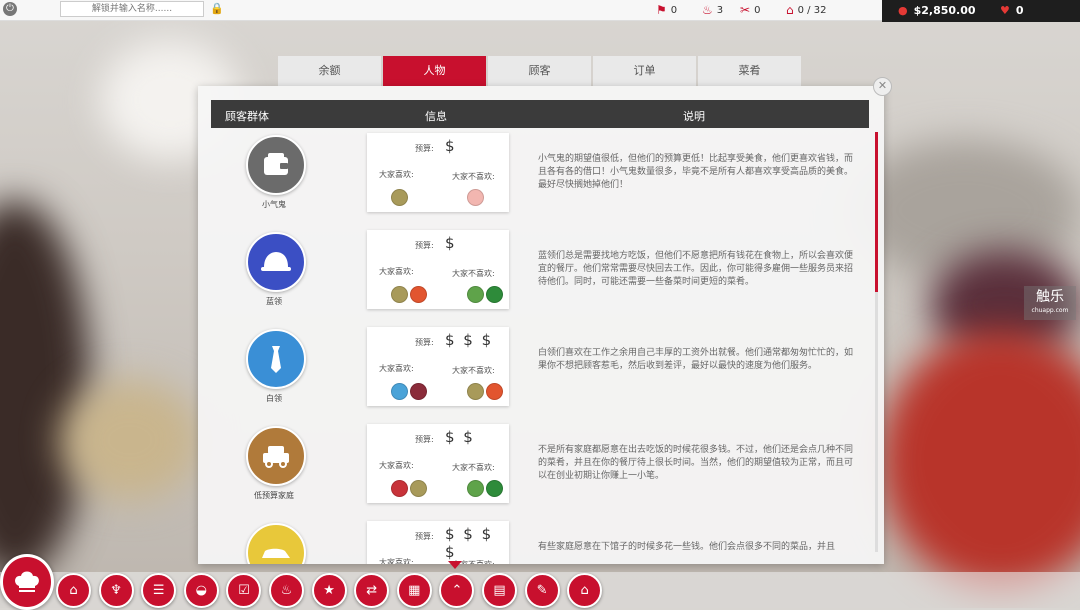 Image resolution: width=1080 pixels, height=610 pixels. I want to click on garage-icon: ⌂, so click(73, 590).